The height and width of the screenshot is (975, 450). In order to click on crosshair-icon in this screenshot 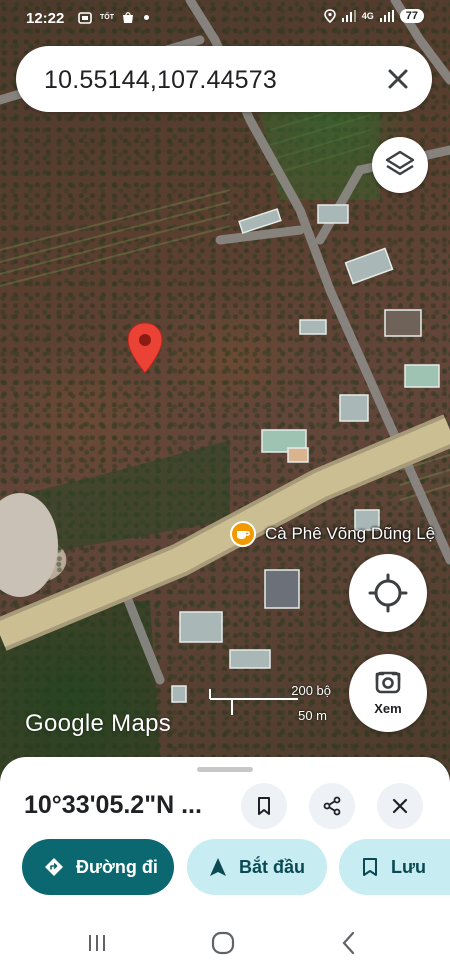, I will do `click(388, 593)`.